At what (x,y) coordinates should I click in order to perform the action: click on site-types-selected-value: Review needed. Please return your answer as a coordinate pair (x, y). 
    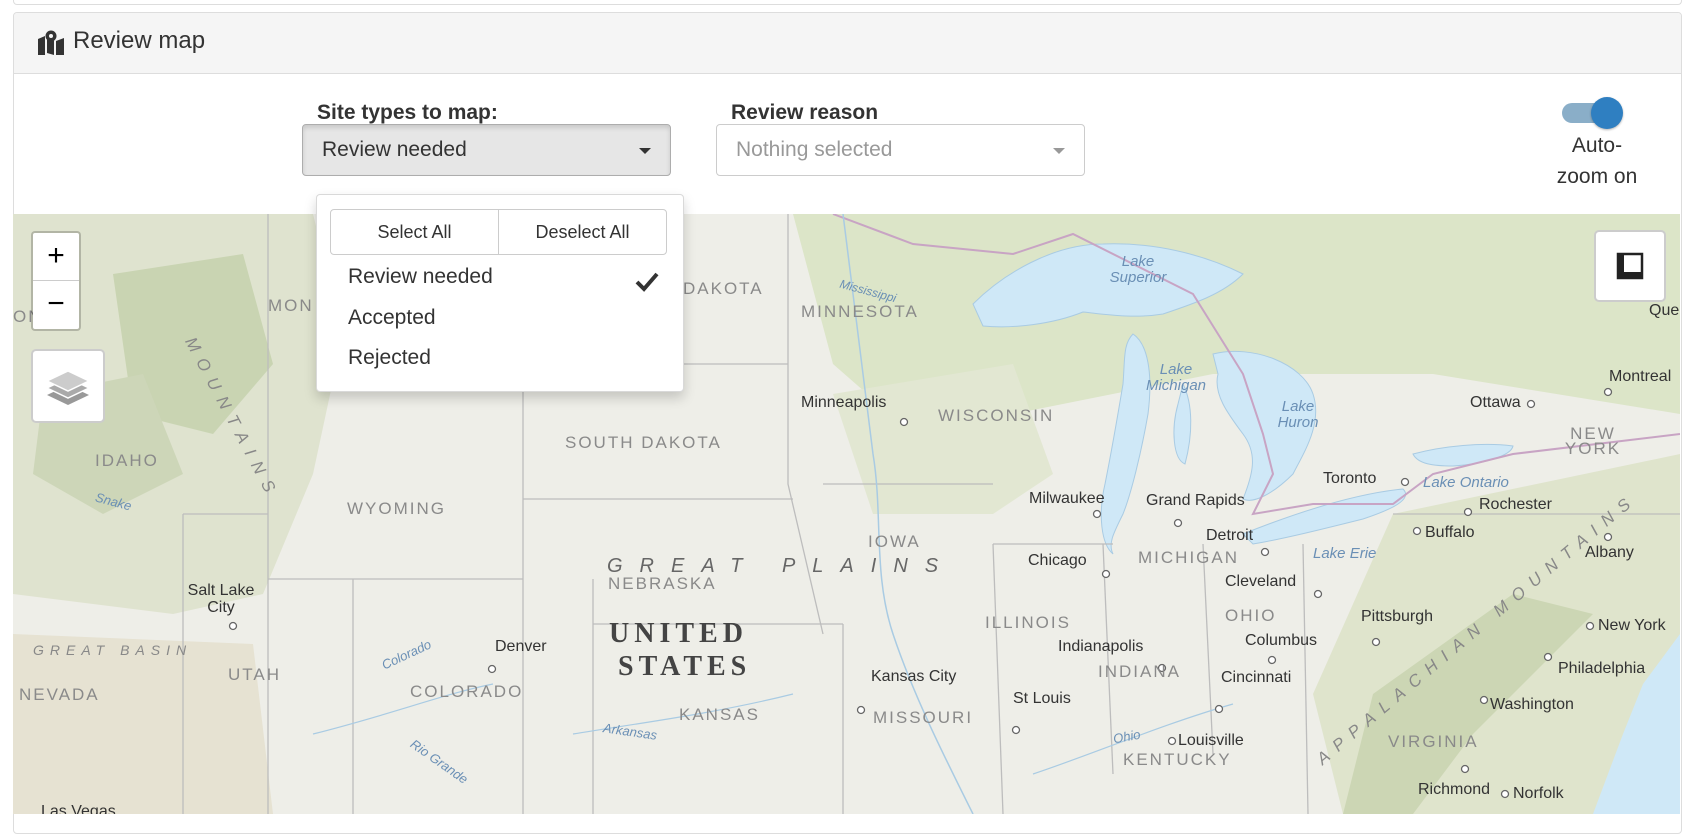
    Looking at the image, I should click on (394, 149).